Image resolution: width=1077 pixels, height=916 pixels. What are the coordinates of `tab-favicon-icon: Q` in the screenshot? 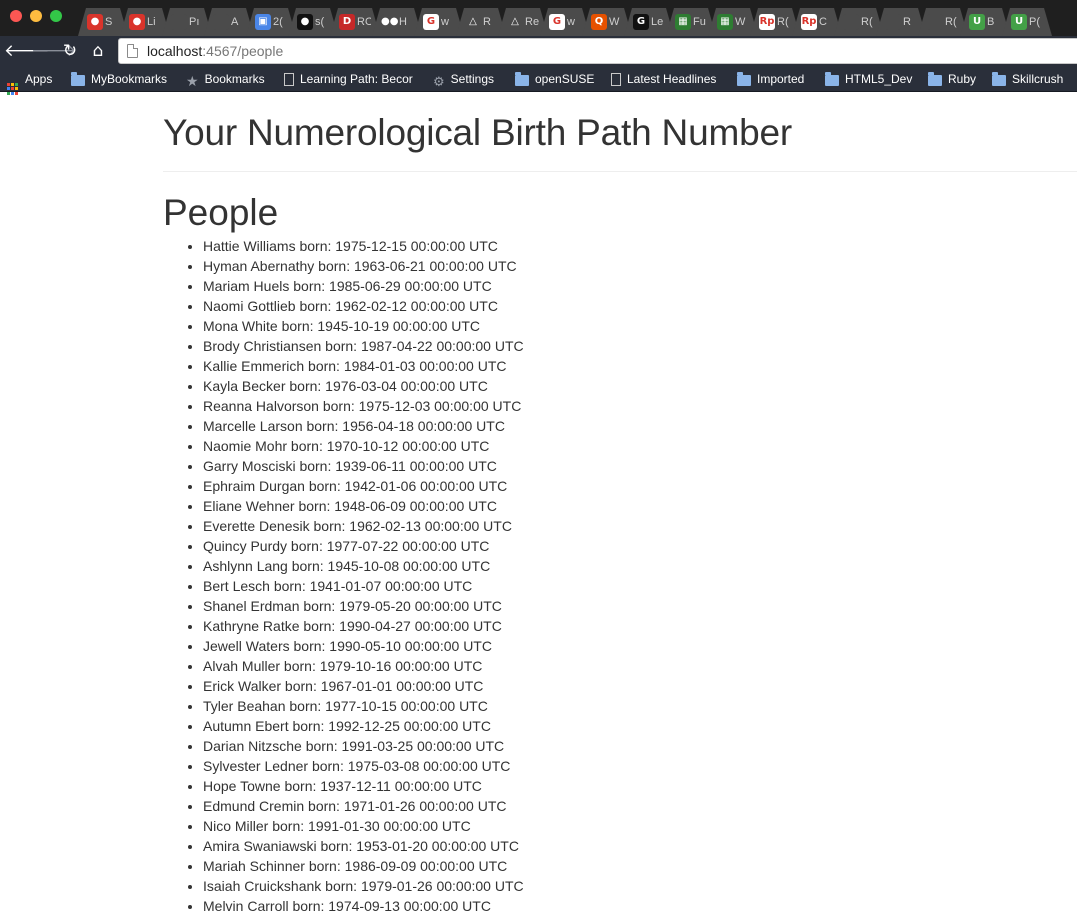 It's located at (599, 22).